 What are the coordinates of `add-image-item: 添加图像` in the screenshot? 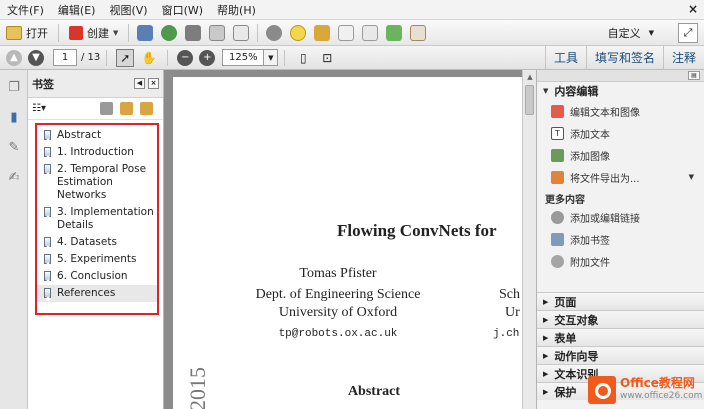 It's located at (620, 155).